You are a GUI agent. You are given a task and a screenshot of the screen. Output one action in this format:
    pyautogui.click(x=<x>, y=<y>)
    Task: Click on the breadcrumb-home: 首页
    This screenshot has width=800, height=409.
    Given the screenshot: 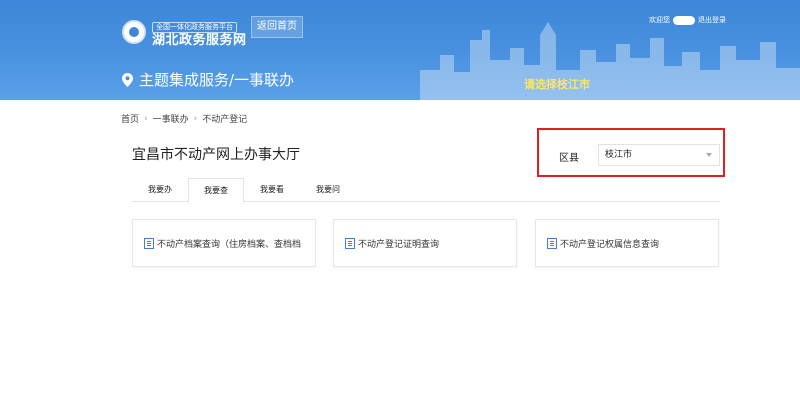 What is the action you would take?
    pyautogui.click(x=130, y=118)
    